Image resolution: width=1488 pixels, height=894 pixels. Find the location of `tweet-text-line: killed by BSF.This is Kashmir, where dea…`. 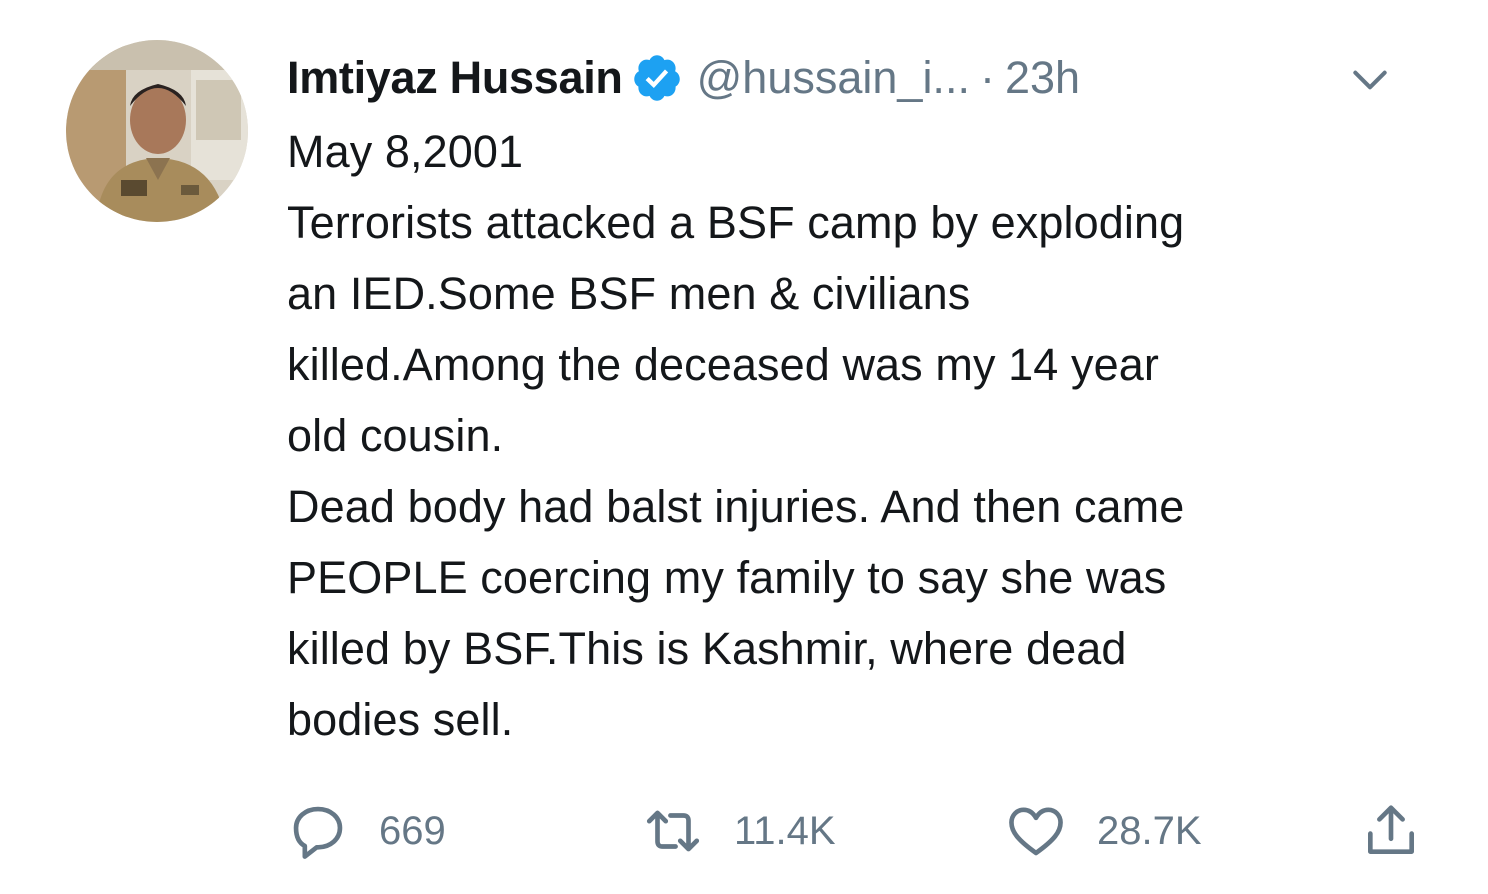

tweet-text-line: killed by BSF.This is Kashmir, where dea… is located at coordinates (707, 648).